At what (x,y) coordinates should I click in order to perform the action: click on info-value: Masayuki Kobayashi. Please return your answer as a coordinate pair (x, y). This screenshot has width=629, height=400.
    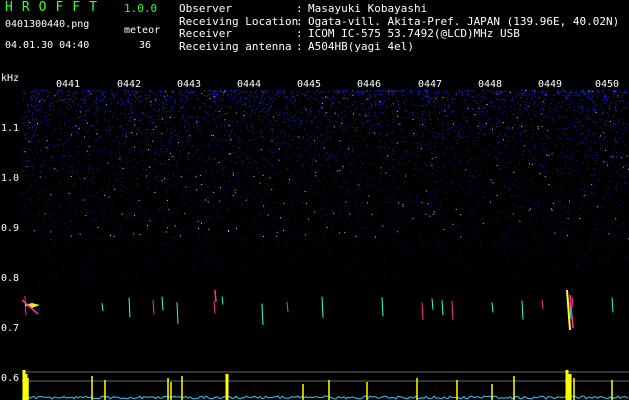
    Looking at the image, I should click on (368, 8).